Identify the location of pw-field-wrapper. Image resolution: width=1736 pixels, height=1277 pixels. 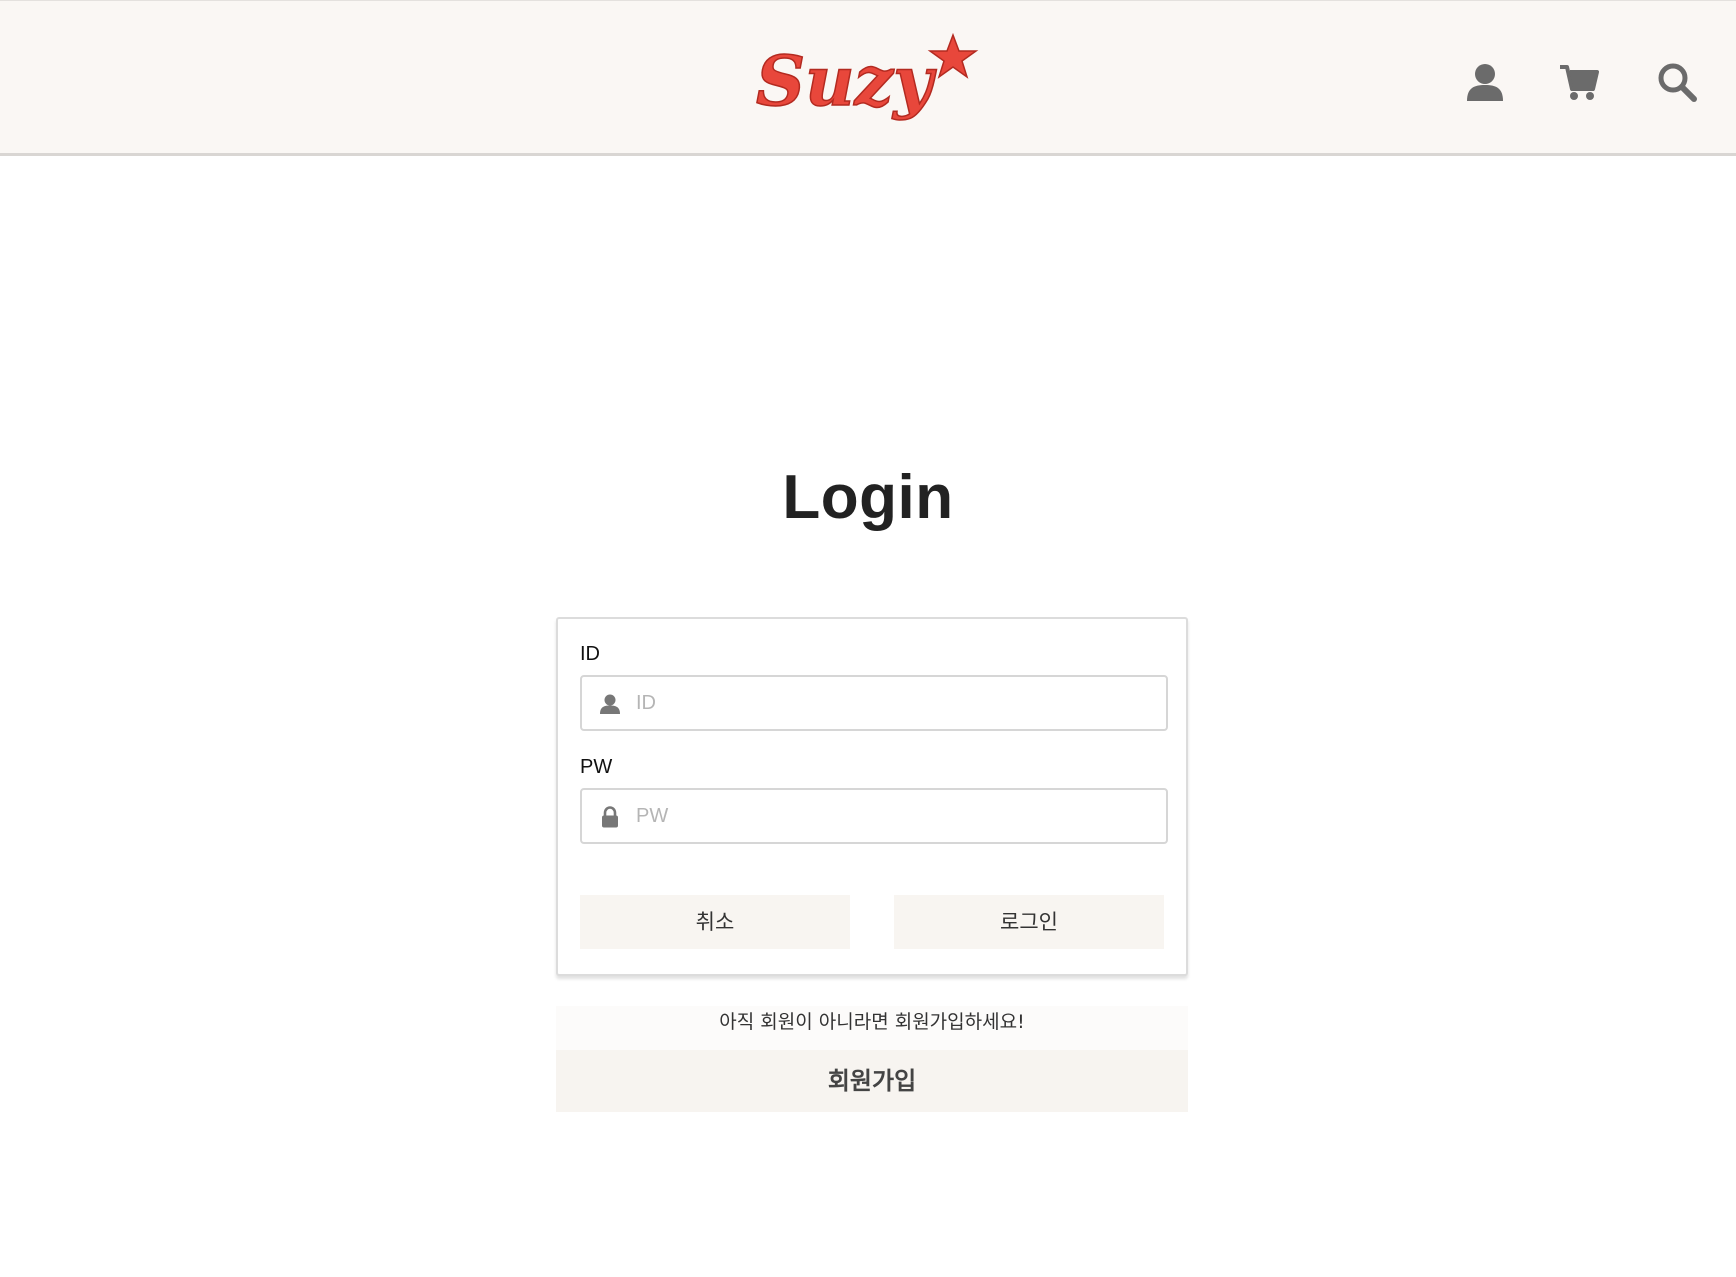
(874, 816).